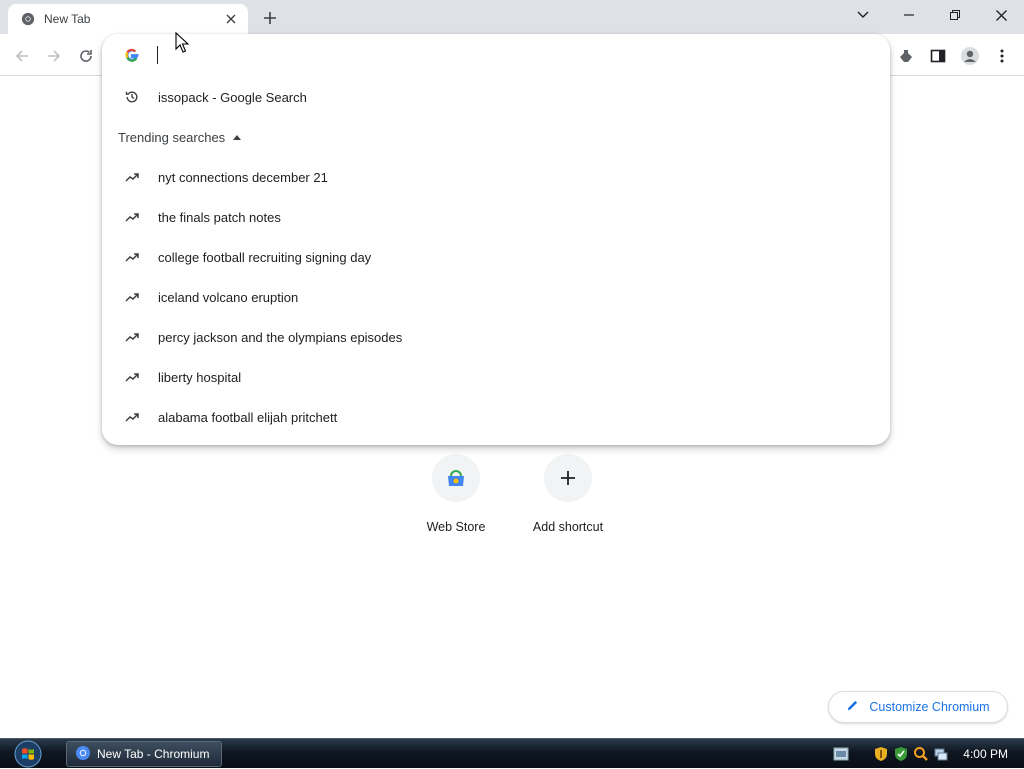  What do you see at coordinates (512, 17) in the screenshot?
I see `tab-strip: New Tab` at bounding box center [512, 17].